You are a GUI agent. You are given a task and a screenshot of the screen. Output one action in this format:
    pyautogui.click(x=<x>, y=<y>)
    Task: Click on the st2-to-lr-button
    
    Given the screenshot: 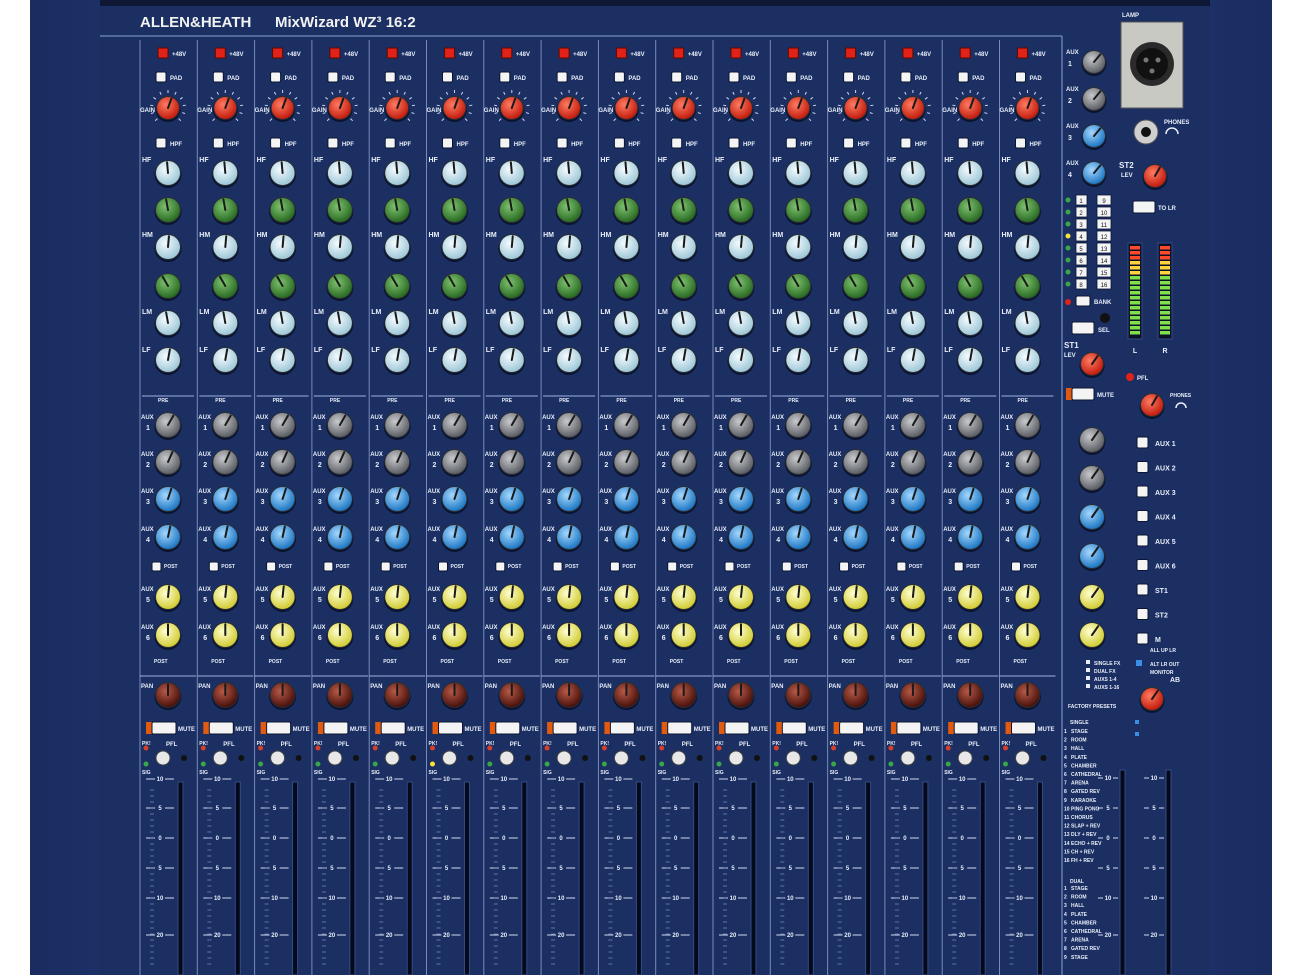 What is the action you would take?
    pyautogui.click(x=1144, y=207)
    